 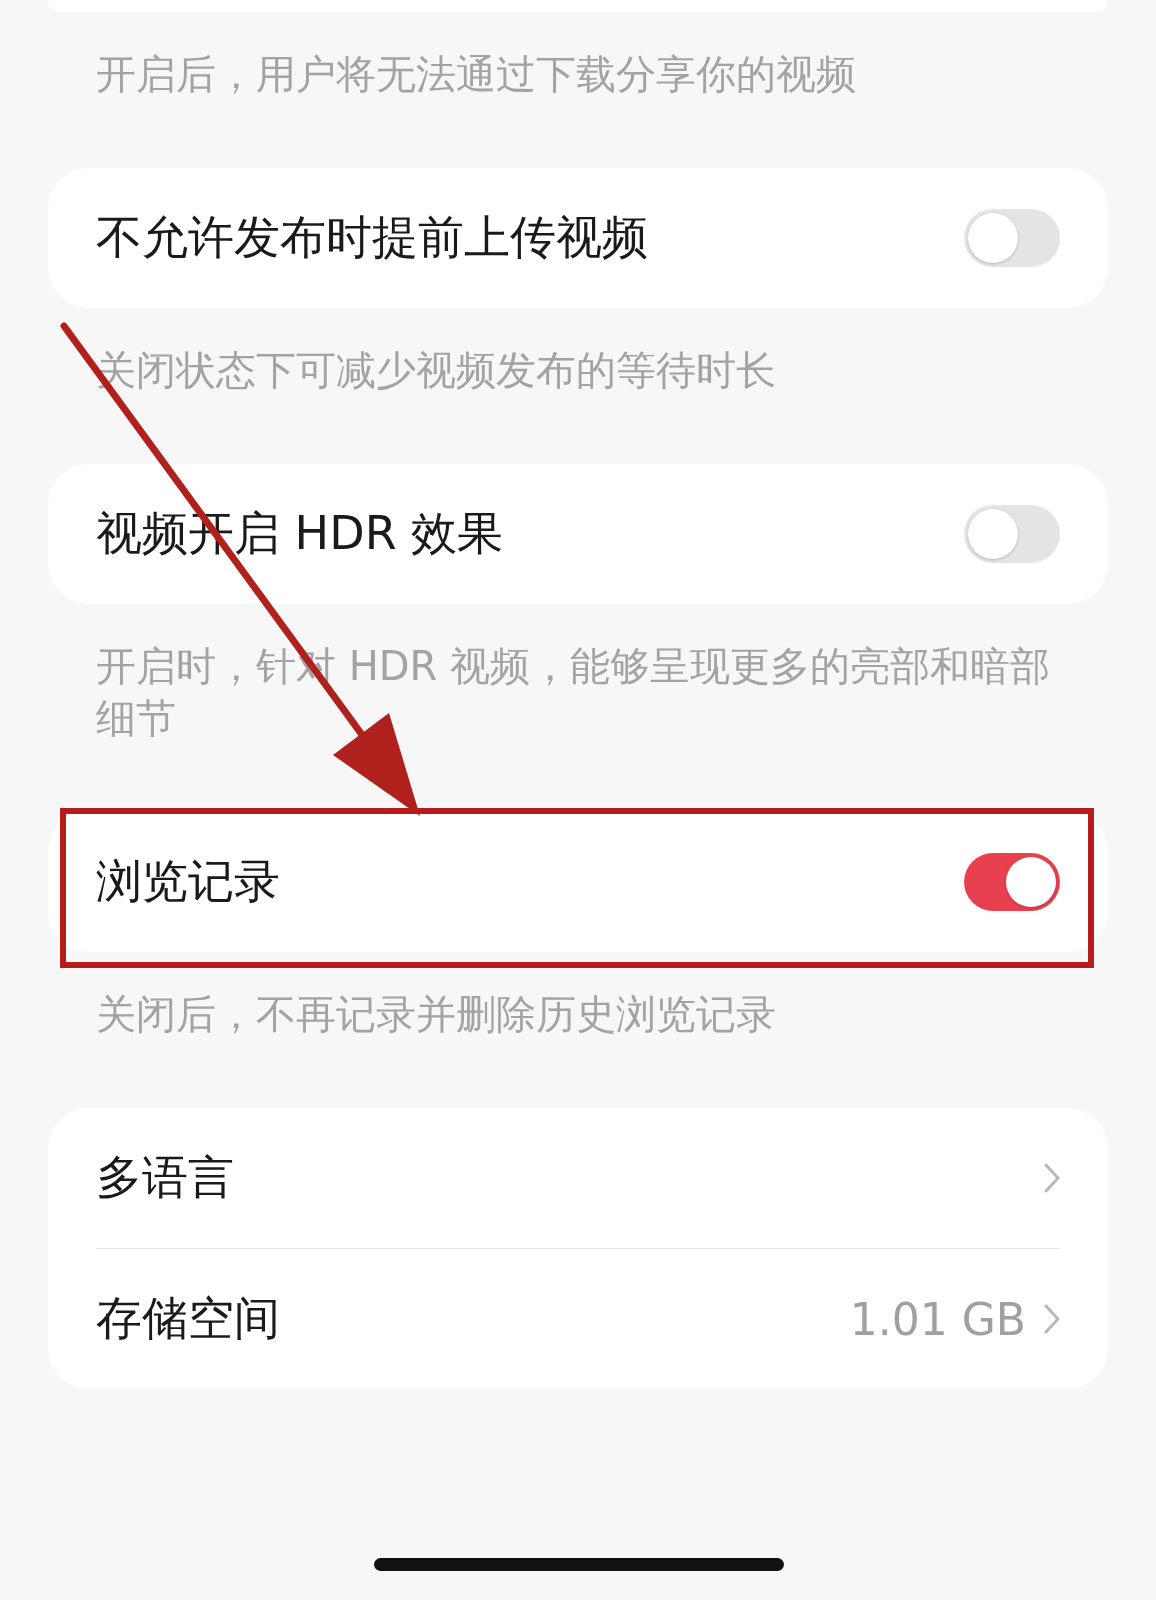 What do you see at coordinates (937, 1319) in the screenshot?
I see `setting-value: 1.01 GB` at bounding box center [937, 1319].